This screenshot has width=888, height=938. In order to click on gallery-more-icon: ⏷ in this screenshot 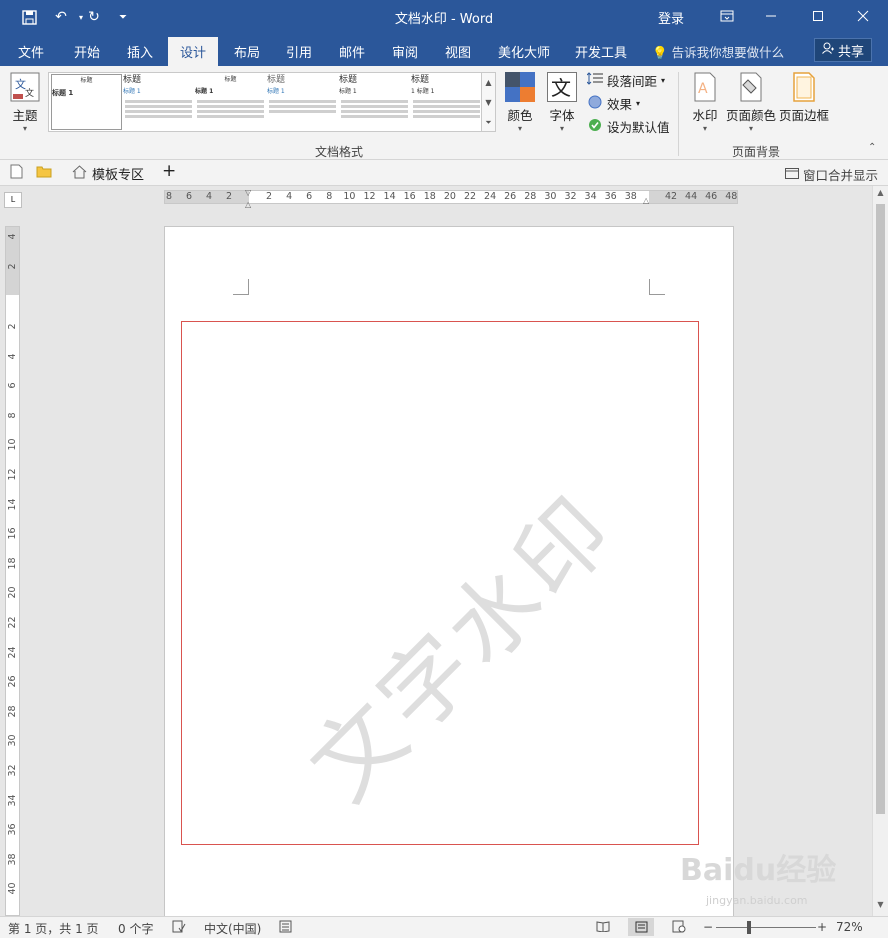, I will do `click(488, 123)`.